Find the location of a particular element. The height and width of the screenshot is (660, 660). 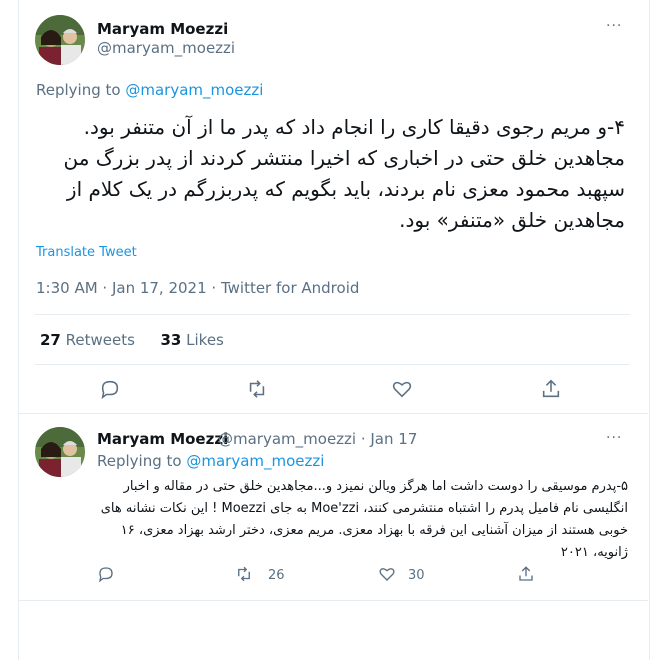

reply-icon is located at coordinates (110, 389).